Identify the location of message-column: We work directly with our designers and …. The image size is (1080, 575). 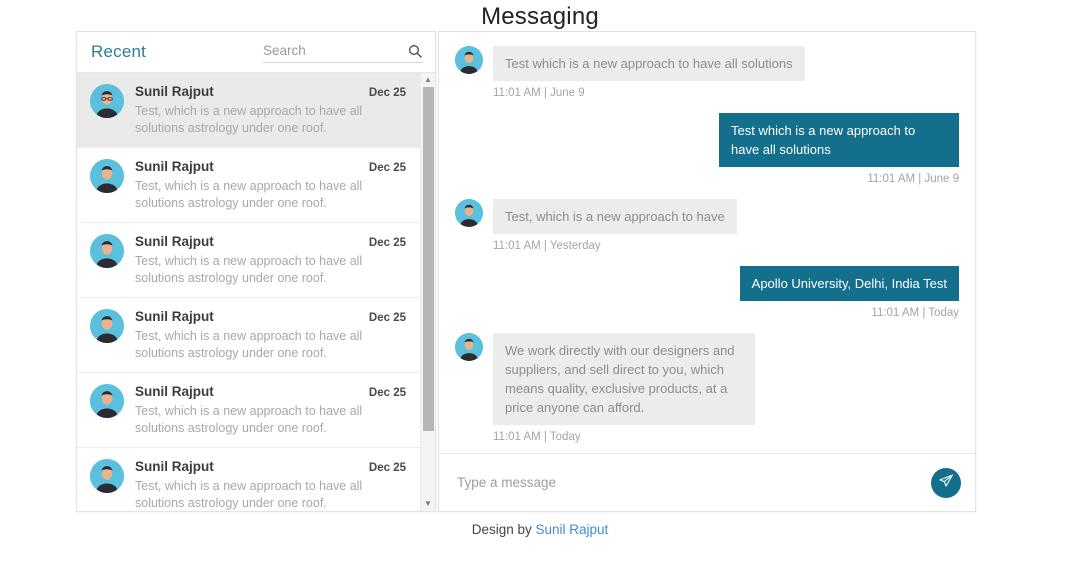
(624, 388).